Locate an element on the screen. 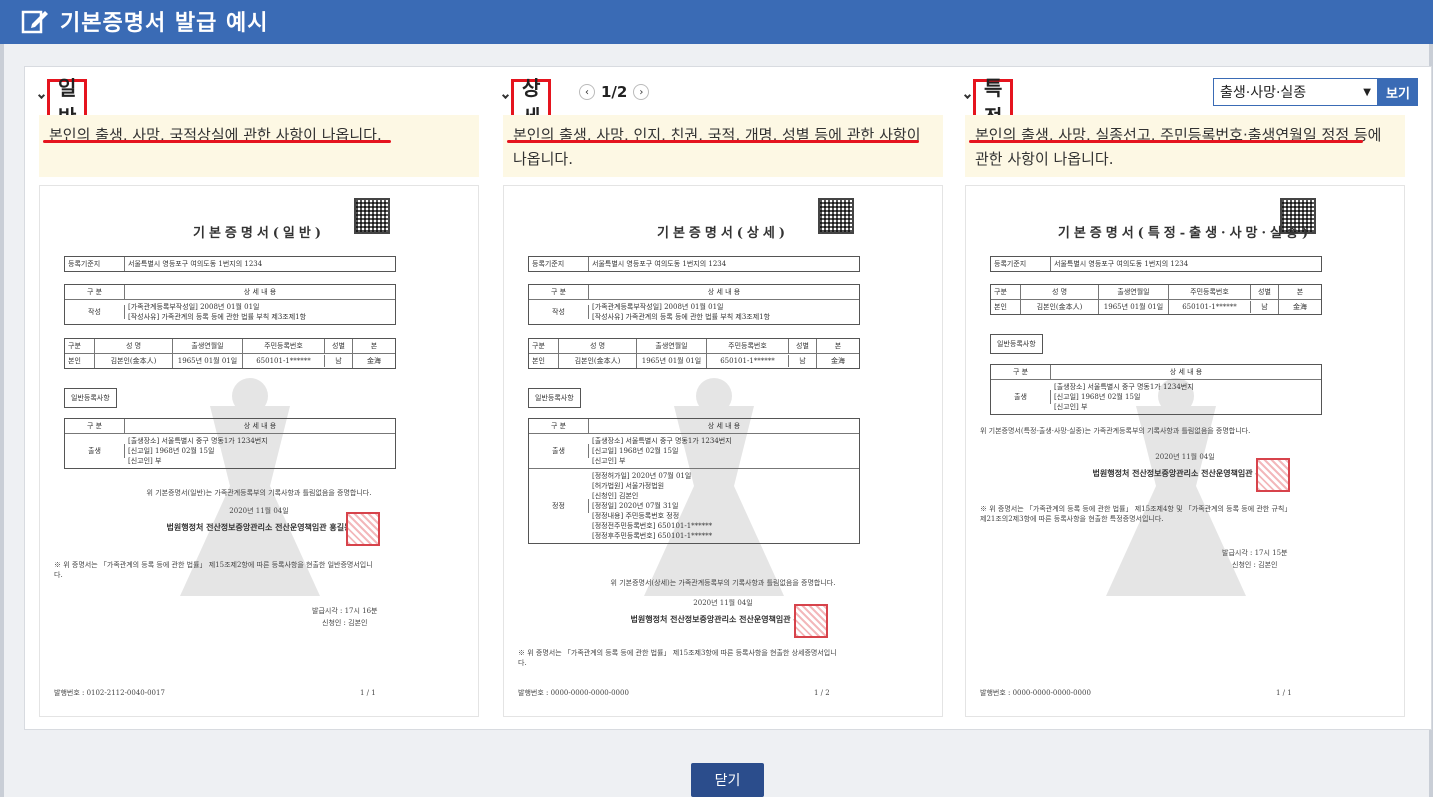 The height and width of the screenshot is (797, 1433). prev-page-button: ‹ is located at coordinates (587, 92).